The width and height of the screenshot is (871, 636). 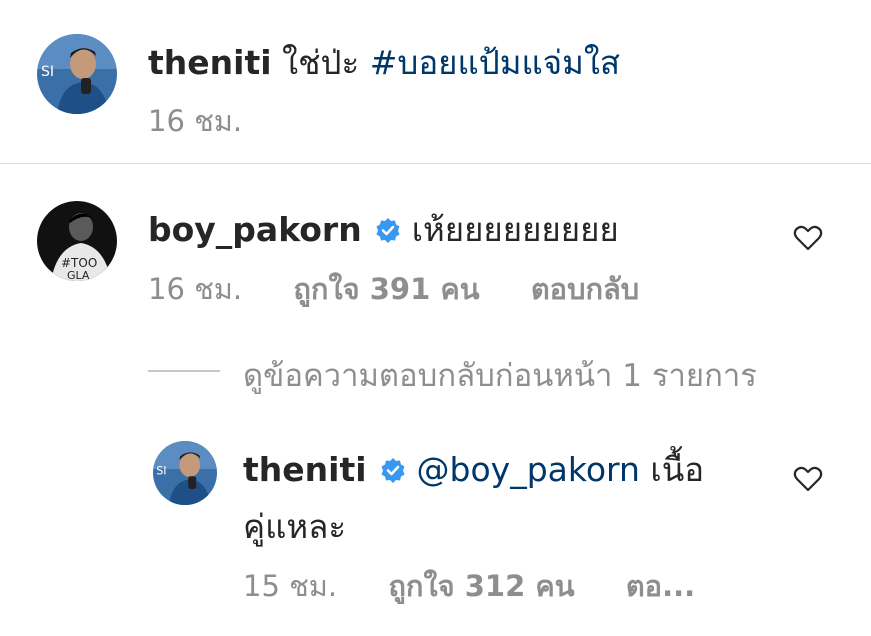 What do you see at coordinates (386, 289) in the screenshot?
I see `comment-likes: ถูกใจ 391 คน` at bounding box center [386, 289].